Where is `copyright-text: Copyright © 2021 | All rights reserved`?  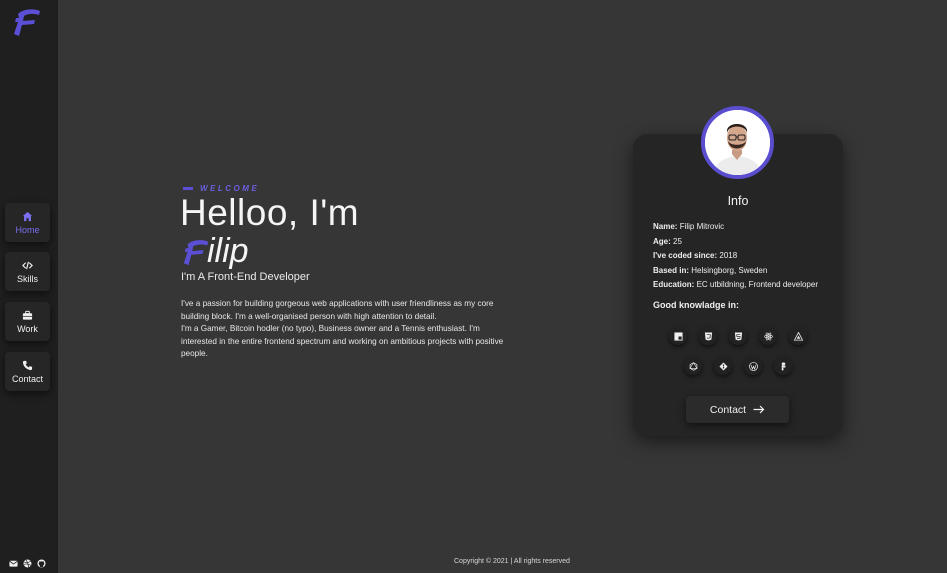
copyright-text: Copyright © 2021 | All rights reserved is located at coordinates (512, 561).